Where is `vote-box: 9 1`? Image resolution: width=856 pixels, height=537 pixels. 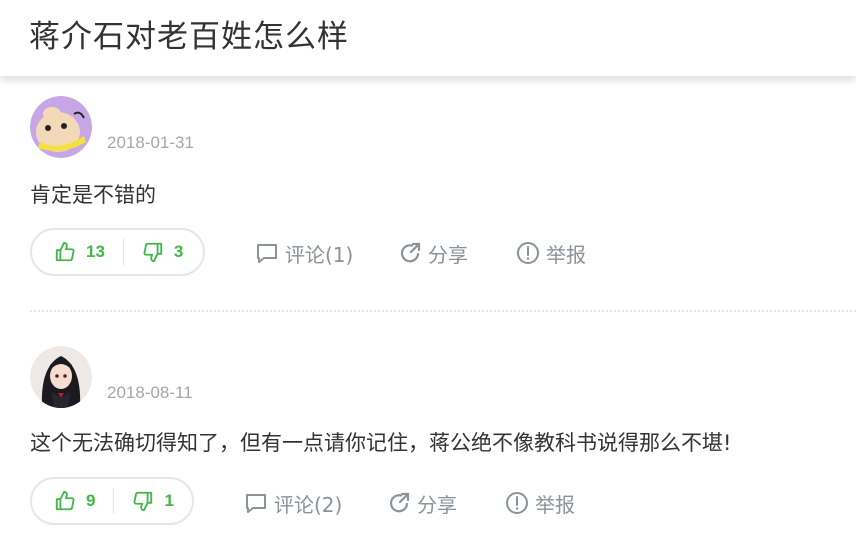 vote-box: 9 1 is located at coordinates (112, 501).